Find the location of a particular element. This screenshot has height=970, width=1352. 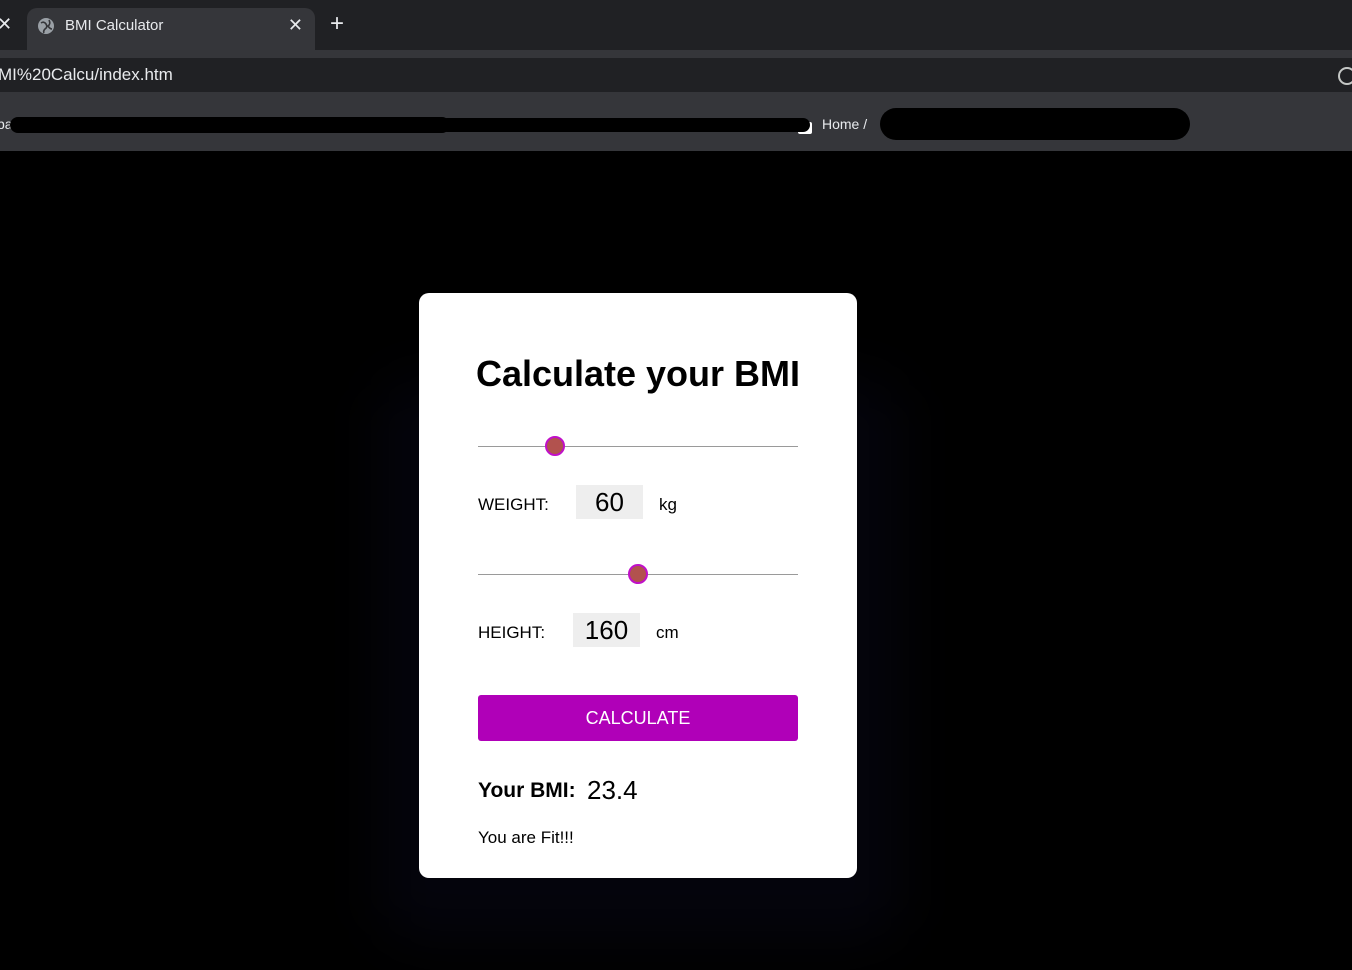

lens-icon is located at coordinates (1345, 76).